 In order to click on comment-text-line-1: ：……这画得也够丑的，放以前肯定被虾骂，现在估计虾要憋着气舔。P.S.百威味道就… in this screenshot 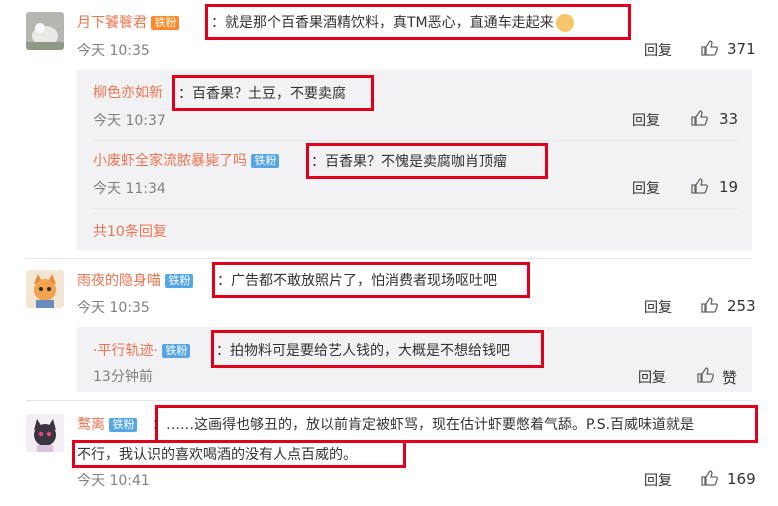, I will do `click(423, 425)`.